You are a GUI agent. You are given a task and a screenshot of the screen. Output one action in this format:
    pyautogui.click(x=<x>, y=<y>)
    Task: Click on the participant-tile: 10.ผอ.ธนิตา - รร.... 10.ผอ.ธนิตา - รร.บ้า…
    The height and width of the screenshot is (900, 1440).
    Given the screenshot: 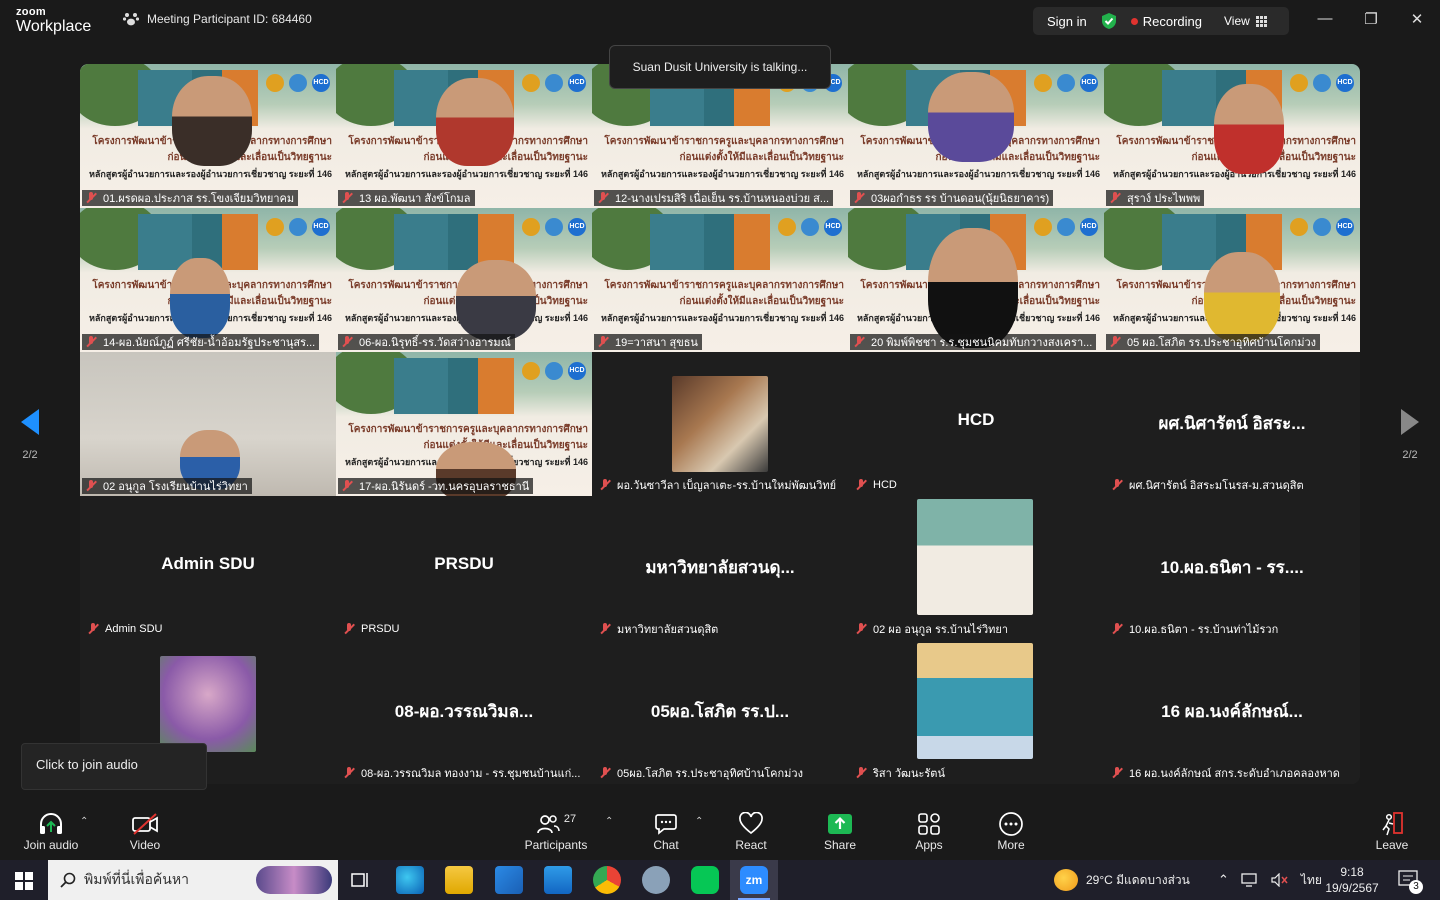 What is the action you would take?
    pyautogui.click(x=1232, y=568)
    